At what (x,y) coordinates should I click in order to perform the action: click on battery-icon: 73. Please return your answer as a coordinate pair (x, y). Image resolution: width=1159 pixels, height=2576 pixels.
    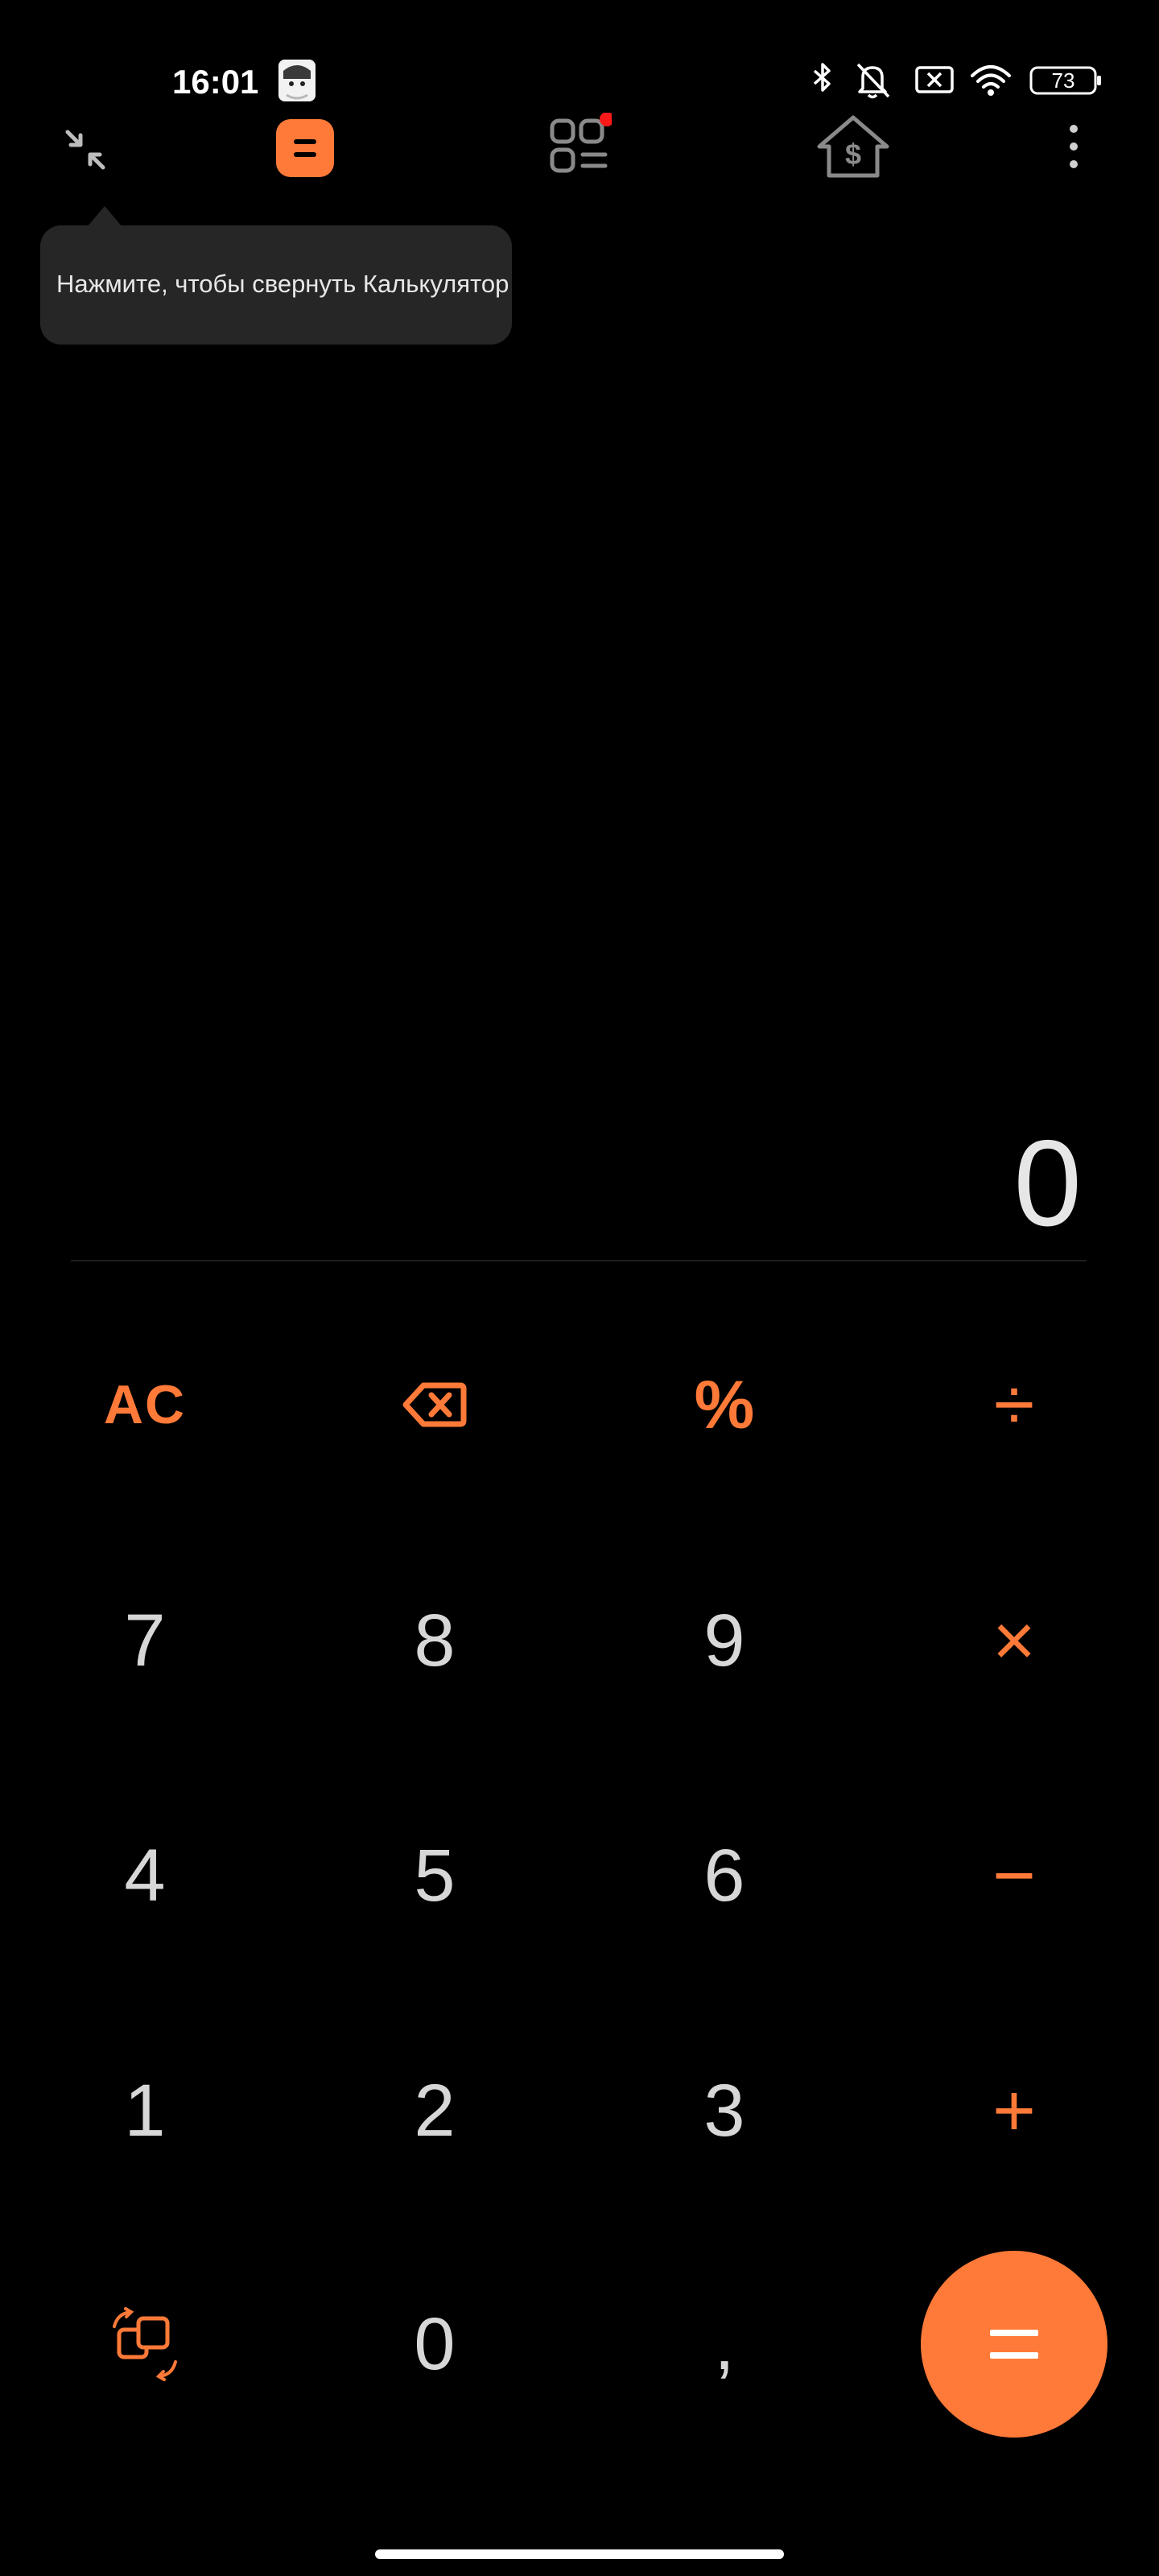
    Looking at the image, I should click on (1066, 80).